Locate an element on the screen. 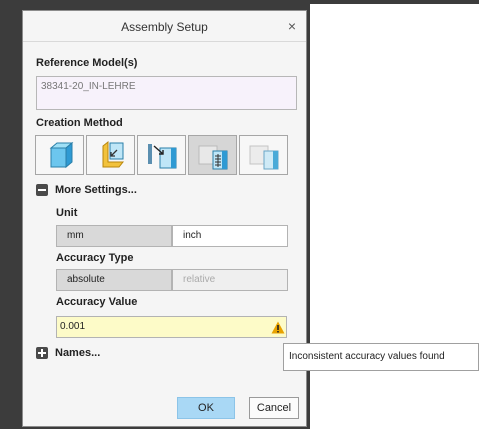 Image resolution: width=479 pixels, height=429 pixels. background-strip is located at coordinates (239, 2).